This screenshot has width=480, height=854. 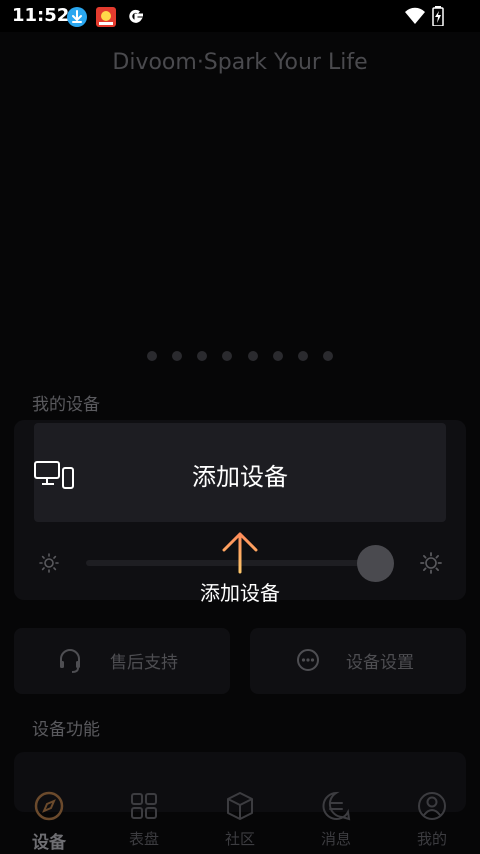 I want to click on device-settings-label: 设备设置, so click(x=380, y=663).